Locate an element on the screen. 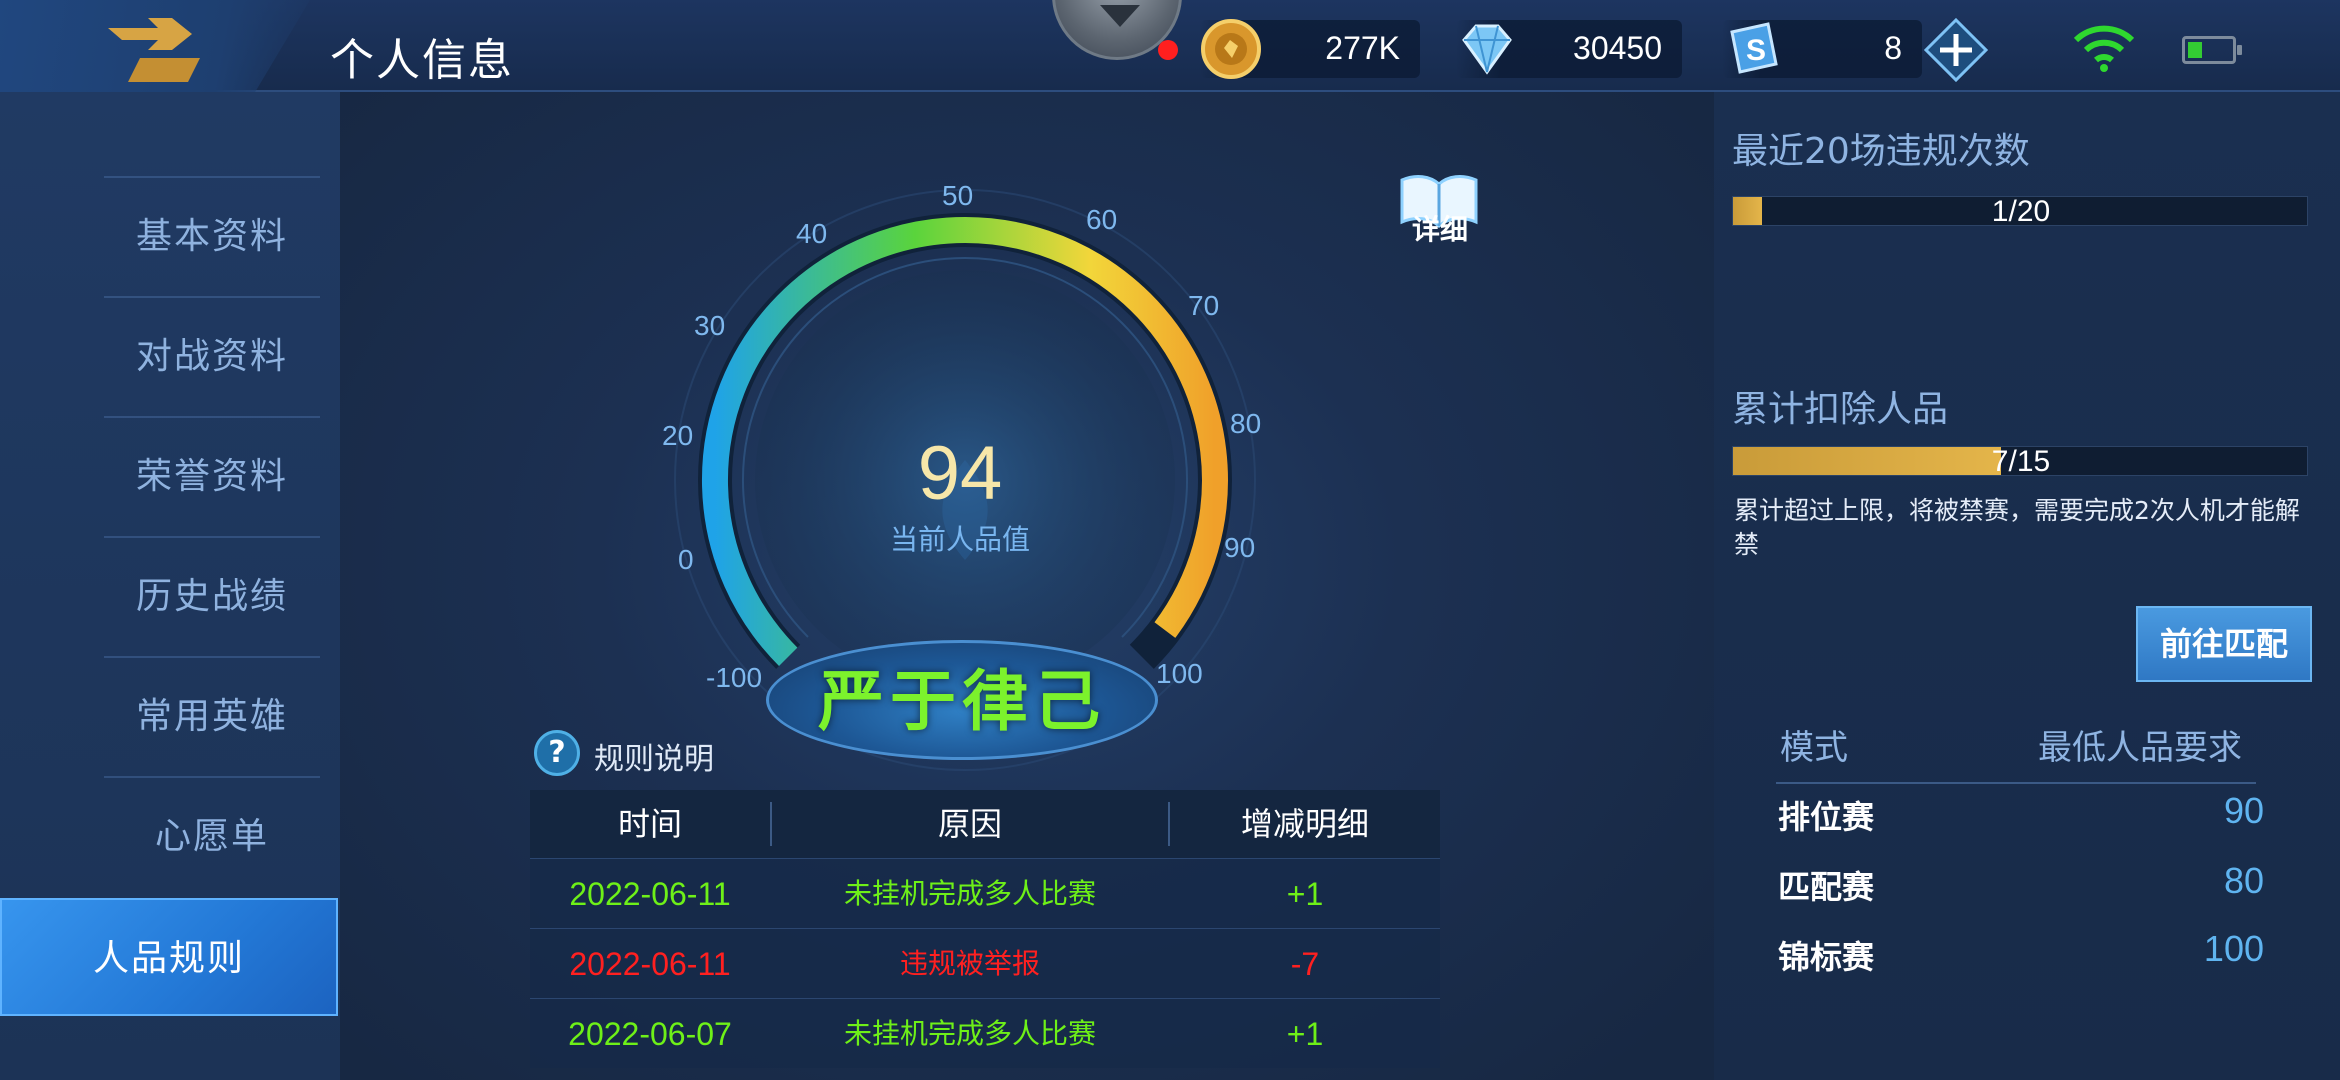 The width and height of the screenshot is (2340, 1080). diamond-value: 30450 is located at coordinates (1617, 48).